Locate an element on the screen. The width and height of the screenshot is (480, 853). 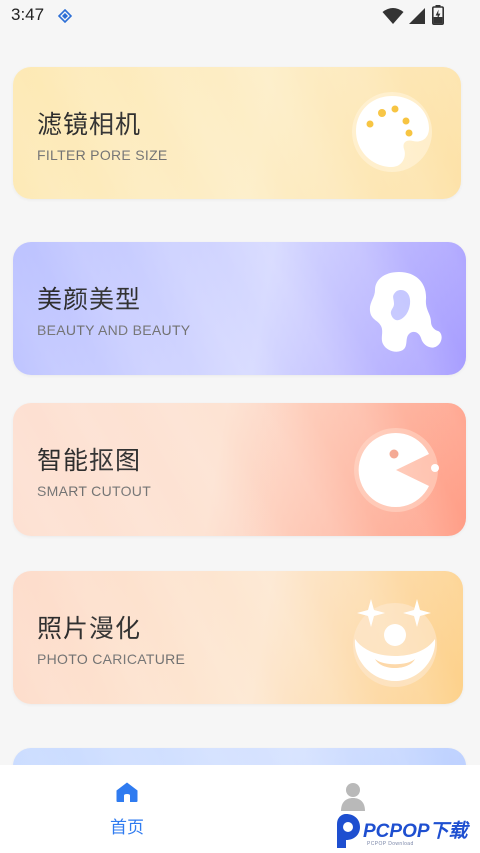
battery-icon is located at coordinates (438, 15).